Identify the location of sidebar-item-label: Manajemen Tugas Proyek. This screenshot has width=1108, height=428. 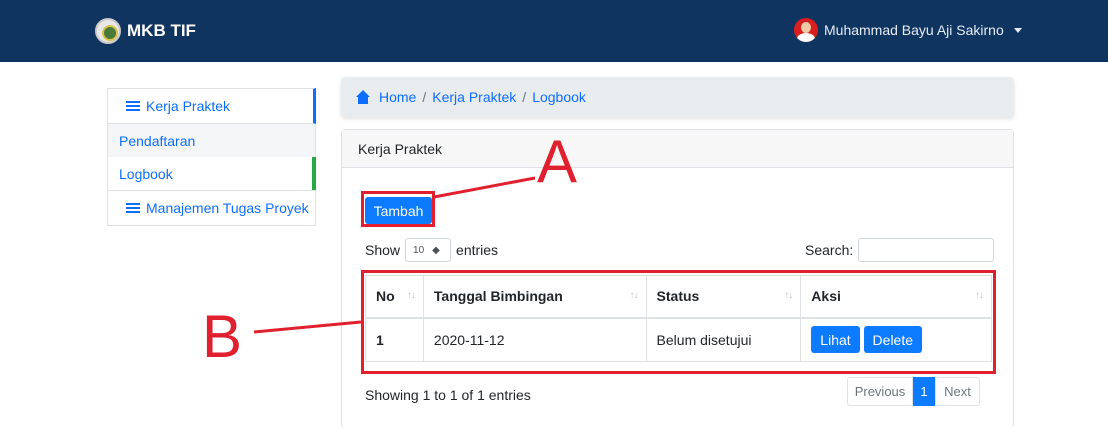
(227, 208).